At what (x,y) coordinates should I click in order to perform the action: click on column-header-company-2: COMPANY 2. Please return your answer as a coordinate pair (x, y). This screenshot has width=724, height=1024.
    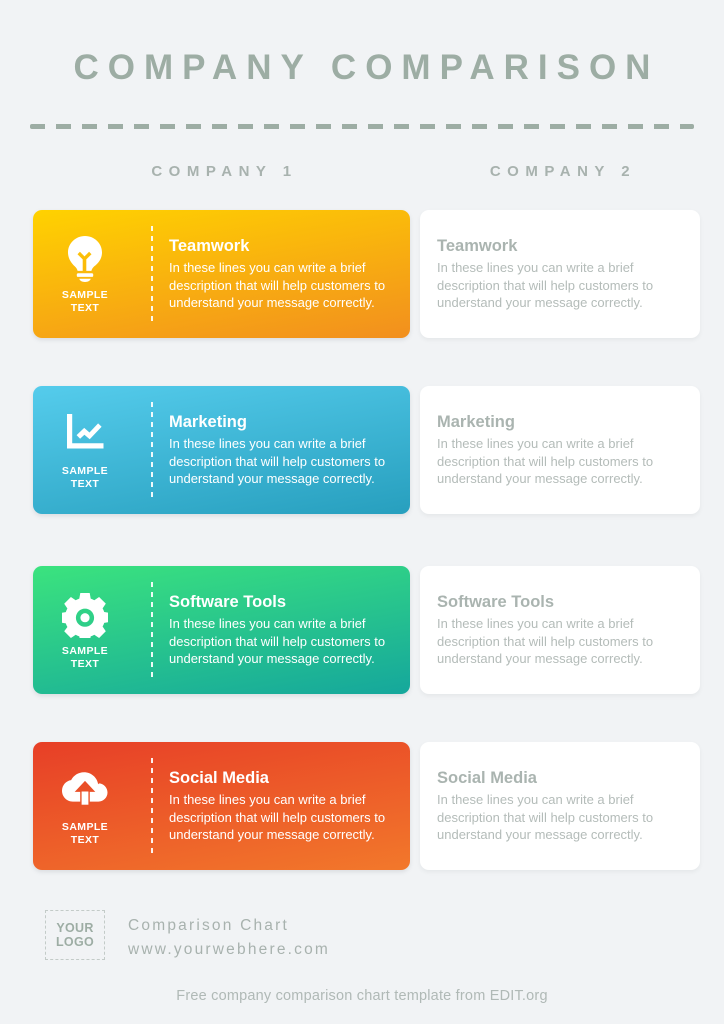
    Looking at the image, I should click on (563, 171).